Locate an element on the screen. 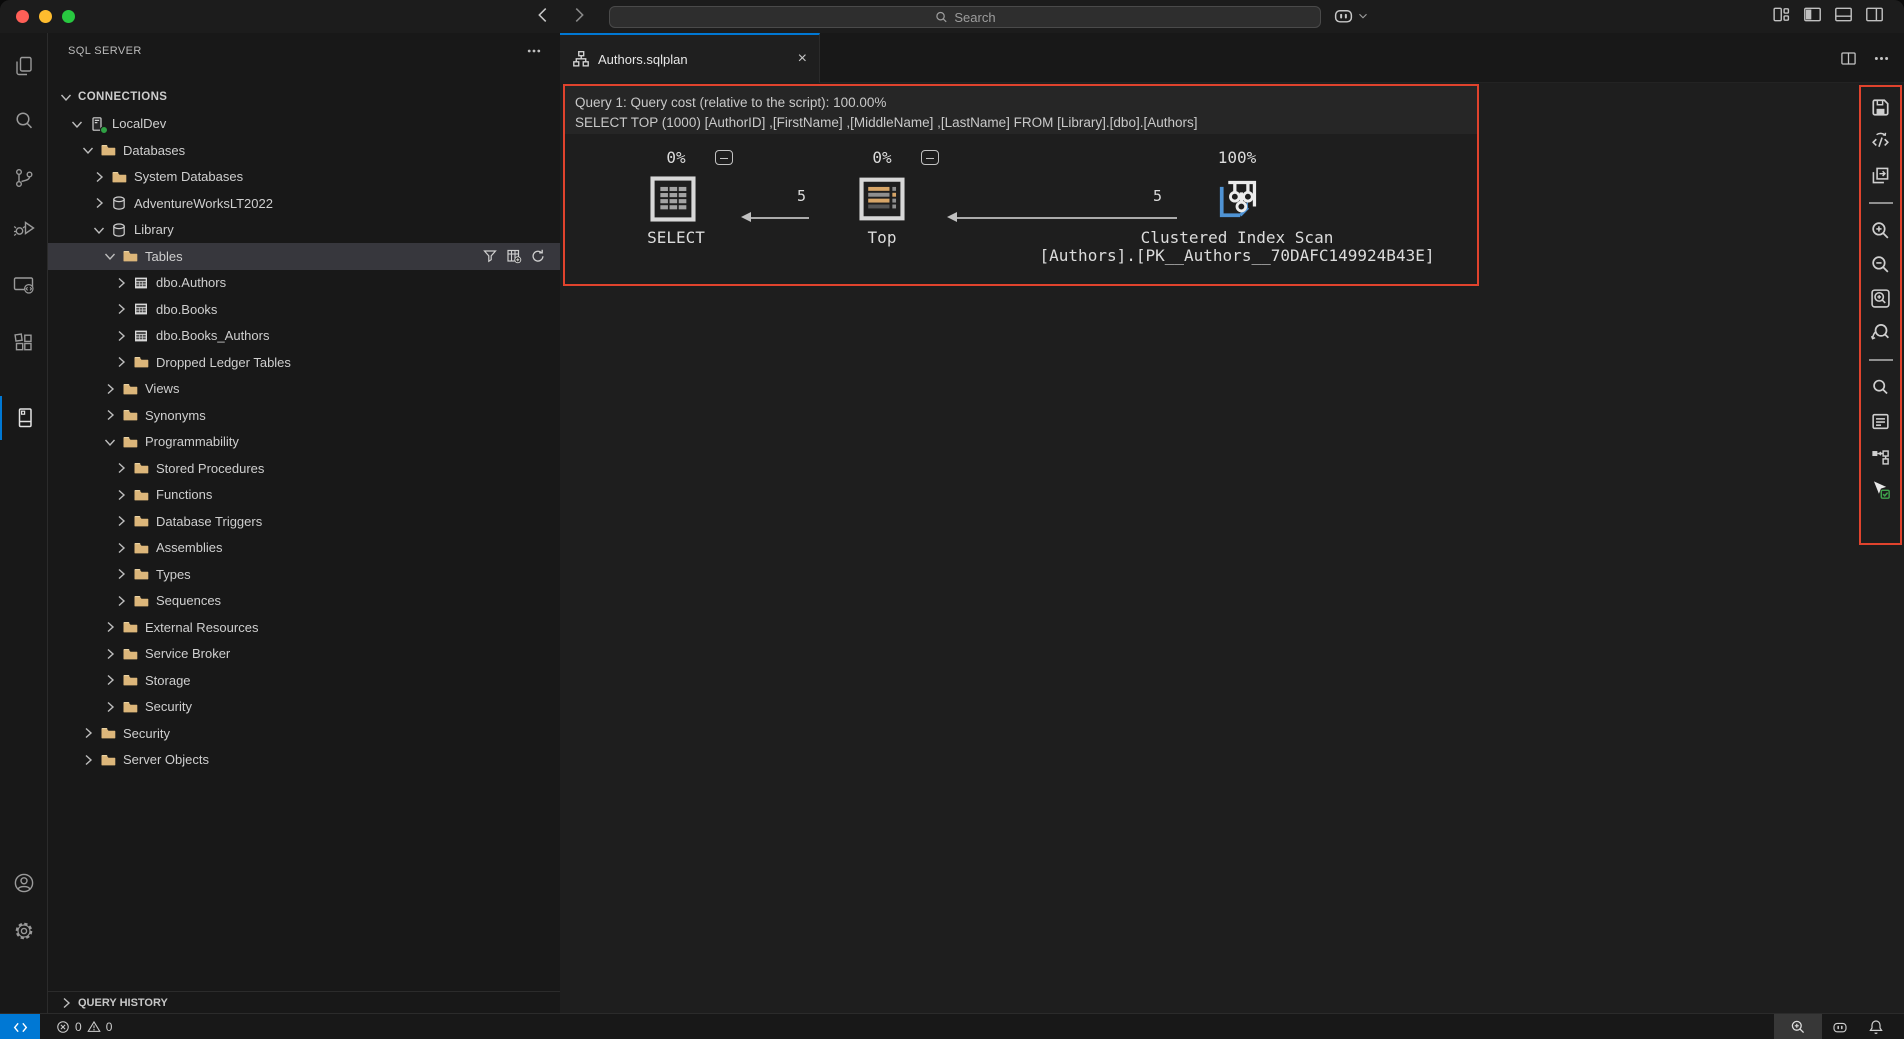 The width and height of the screenshot is (1904, 1039). search-input: Search is located at coordinates (965, 17).